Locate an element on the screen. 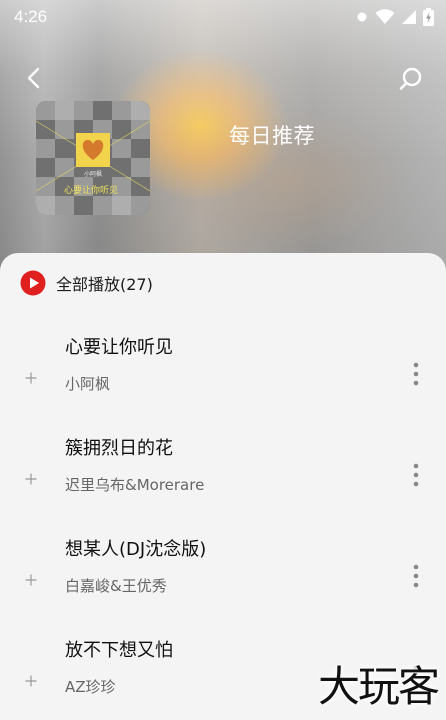 Image resolution: width=446 pixels, height=720 pixels. song-artist: 迟里乌布&Morerare is located at coordinates (135, 485).